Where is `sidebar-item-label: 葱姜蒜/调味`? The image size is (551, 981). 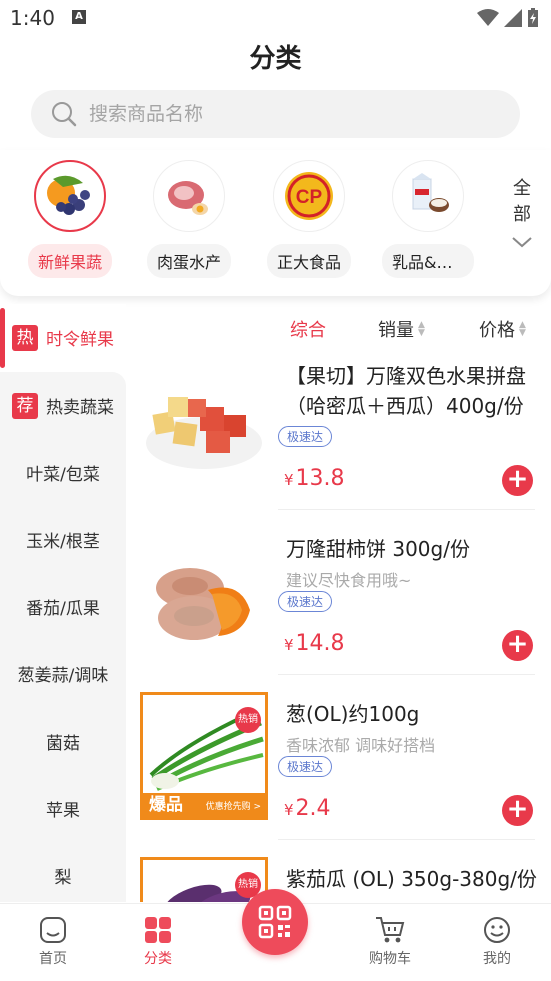
sidebar-item-label: 葱姜蒜/调味 is located at coordinates (63, 676).